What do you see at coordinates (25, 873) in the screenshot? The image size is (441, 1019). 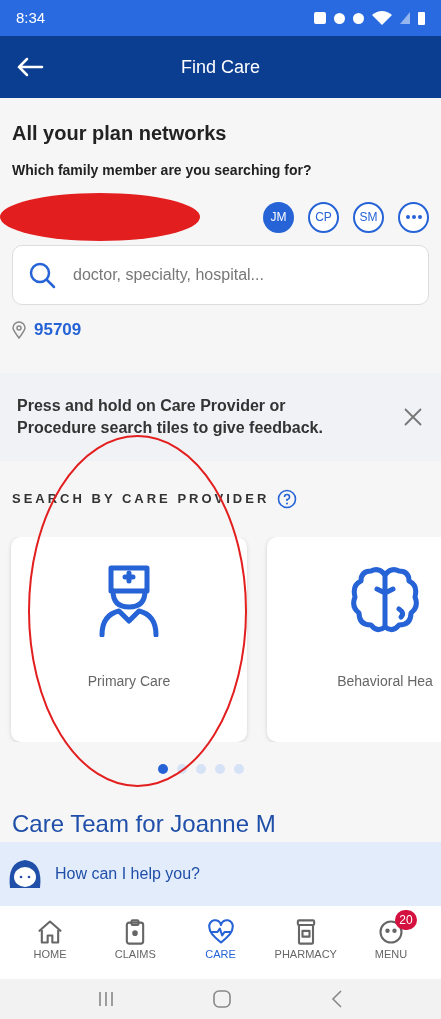 I see `chatbot-avatar-icon` at bounding box center [25, 873].